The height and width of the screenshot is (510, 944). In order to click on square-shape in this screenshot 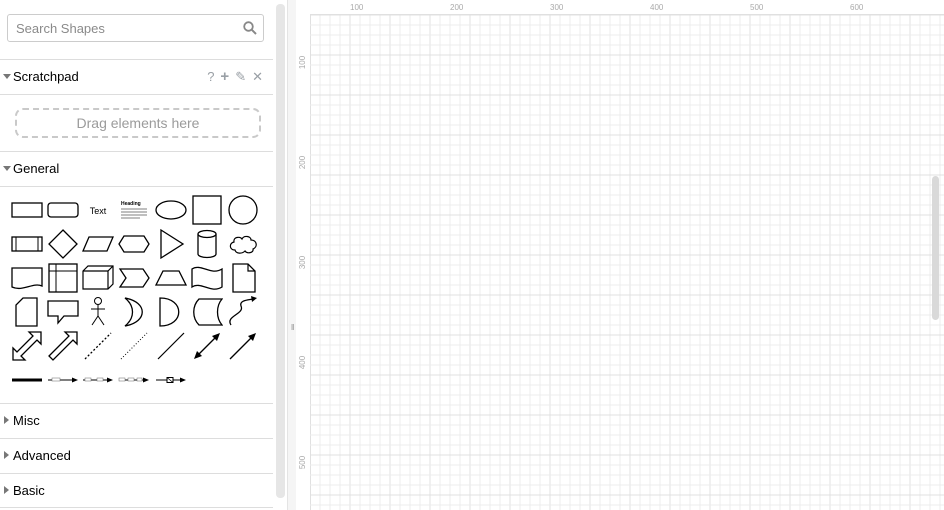, I will do `click(207, 210)`.